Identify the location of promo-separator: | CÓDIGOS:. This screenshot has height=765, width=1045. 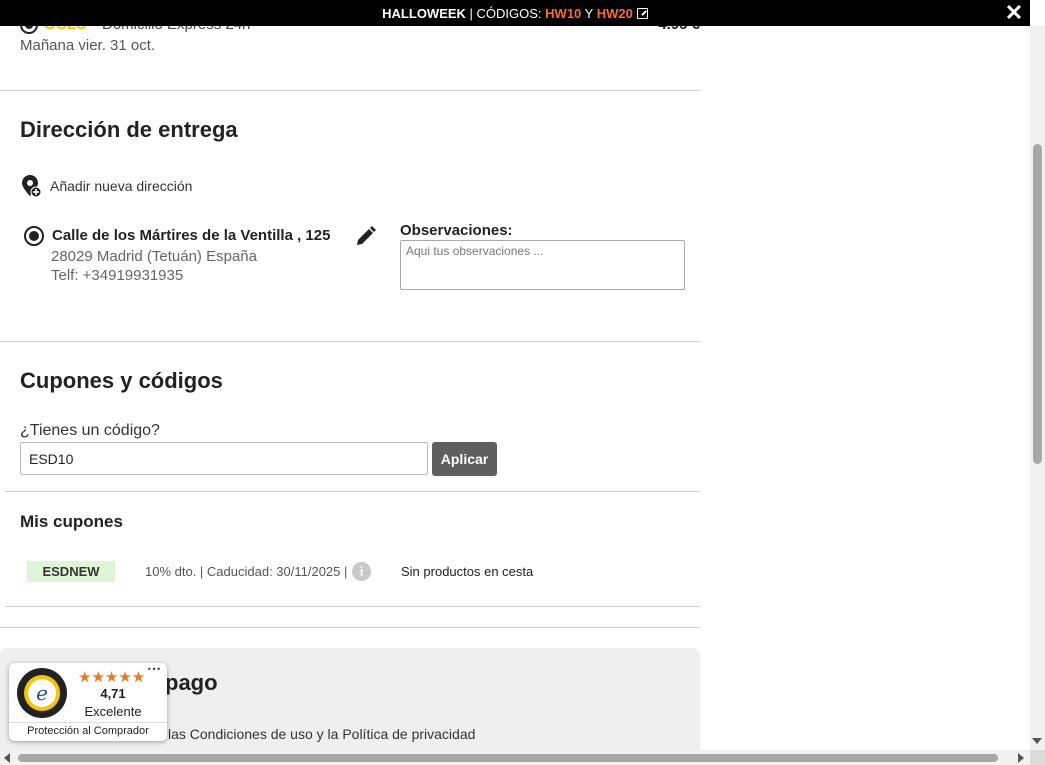
(505, 13).